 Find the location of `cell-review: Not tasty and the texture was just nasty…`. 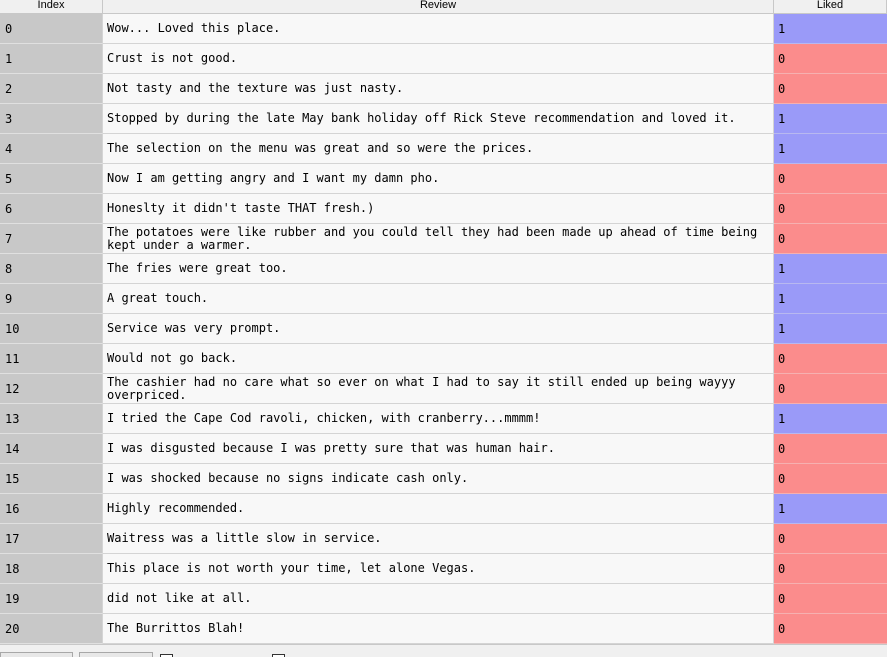

cell-review: Not tasty and the texture was just nasty… is located at coordinates (438, 89).